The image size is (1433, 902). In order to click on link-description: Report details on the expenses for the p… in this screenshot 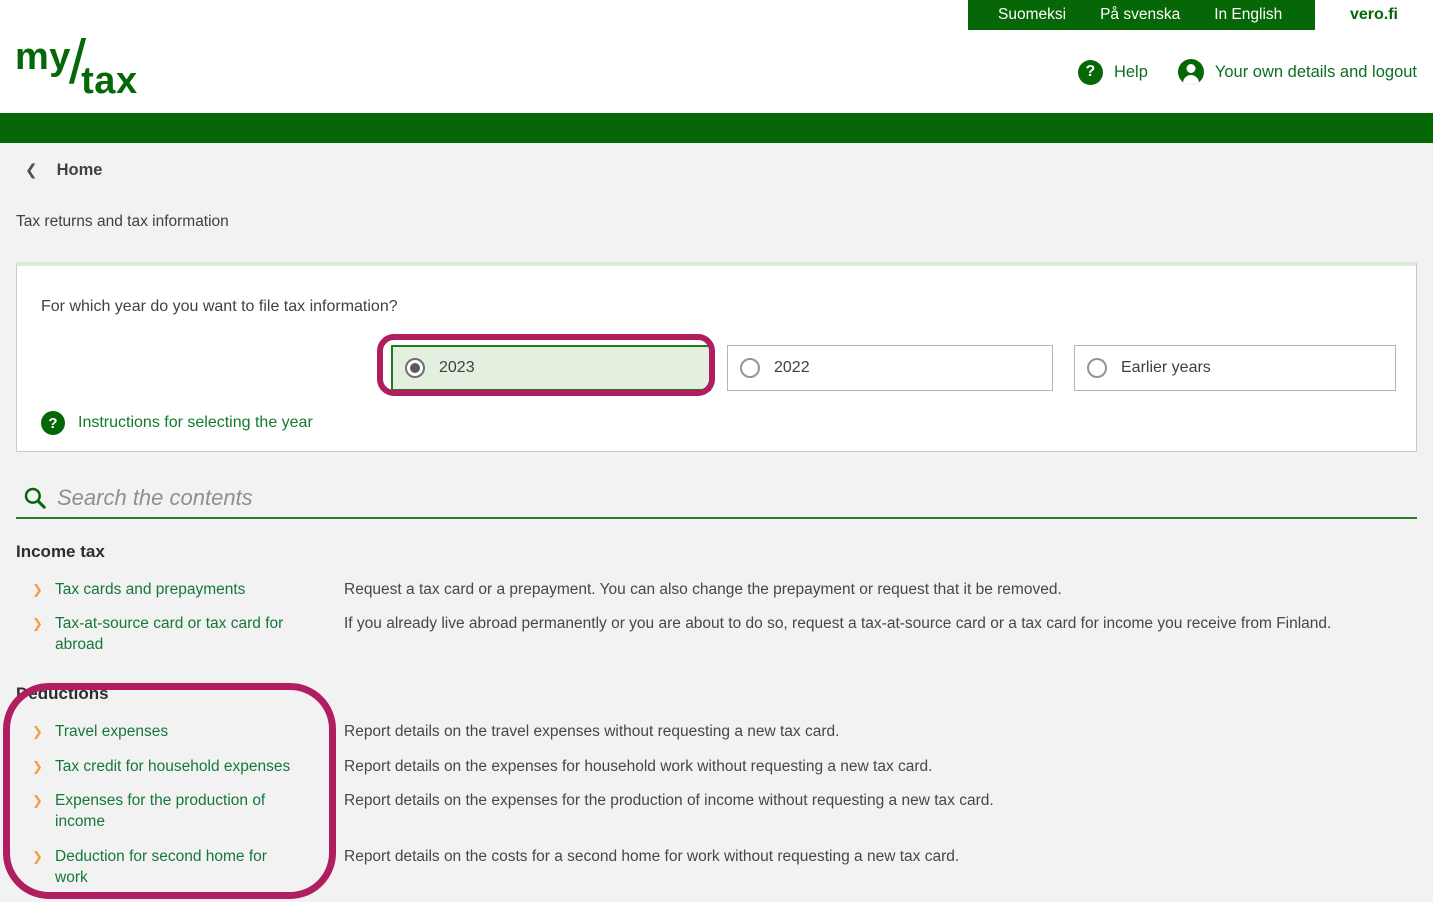, I will do `click(669, 800)`.